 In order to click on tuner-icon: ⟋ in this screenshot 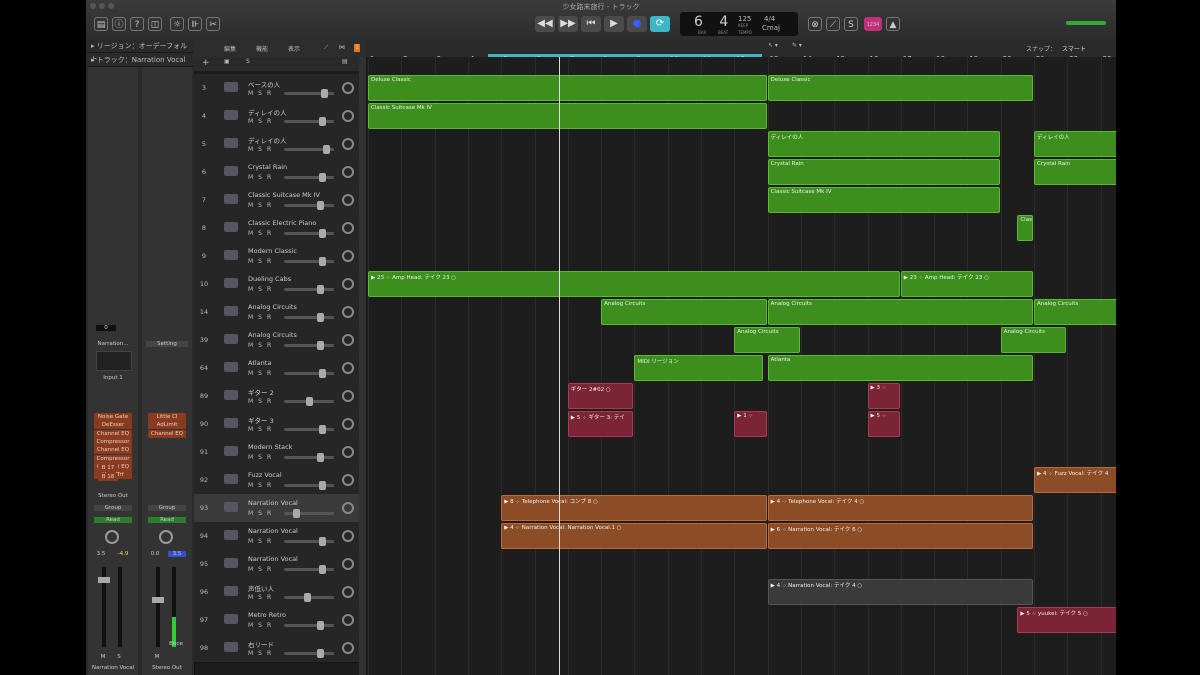, I will do `click(833, 24)`.